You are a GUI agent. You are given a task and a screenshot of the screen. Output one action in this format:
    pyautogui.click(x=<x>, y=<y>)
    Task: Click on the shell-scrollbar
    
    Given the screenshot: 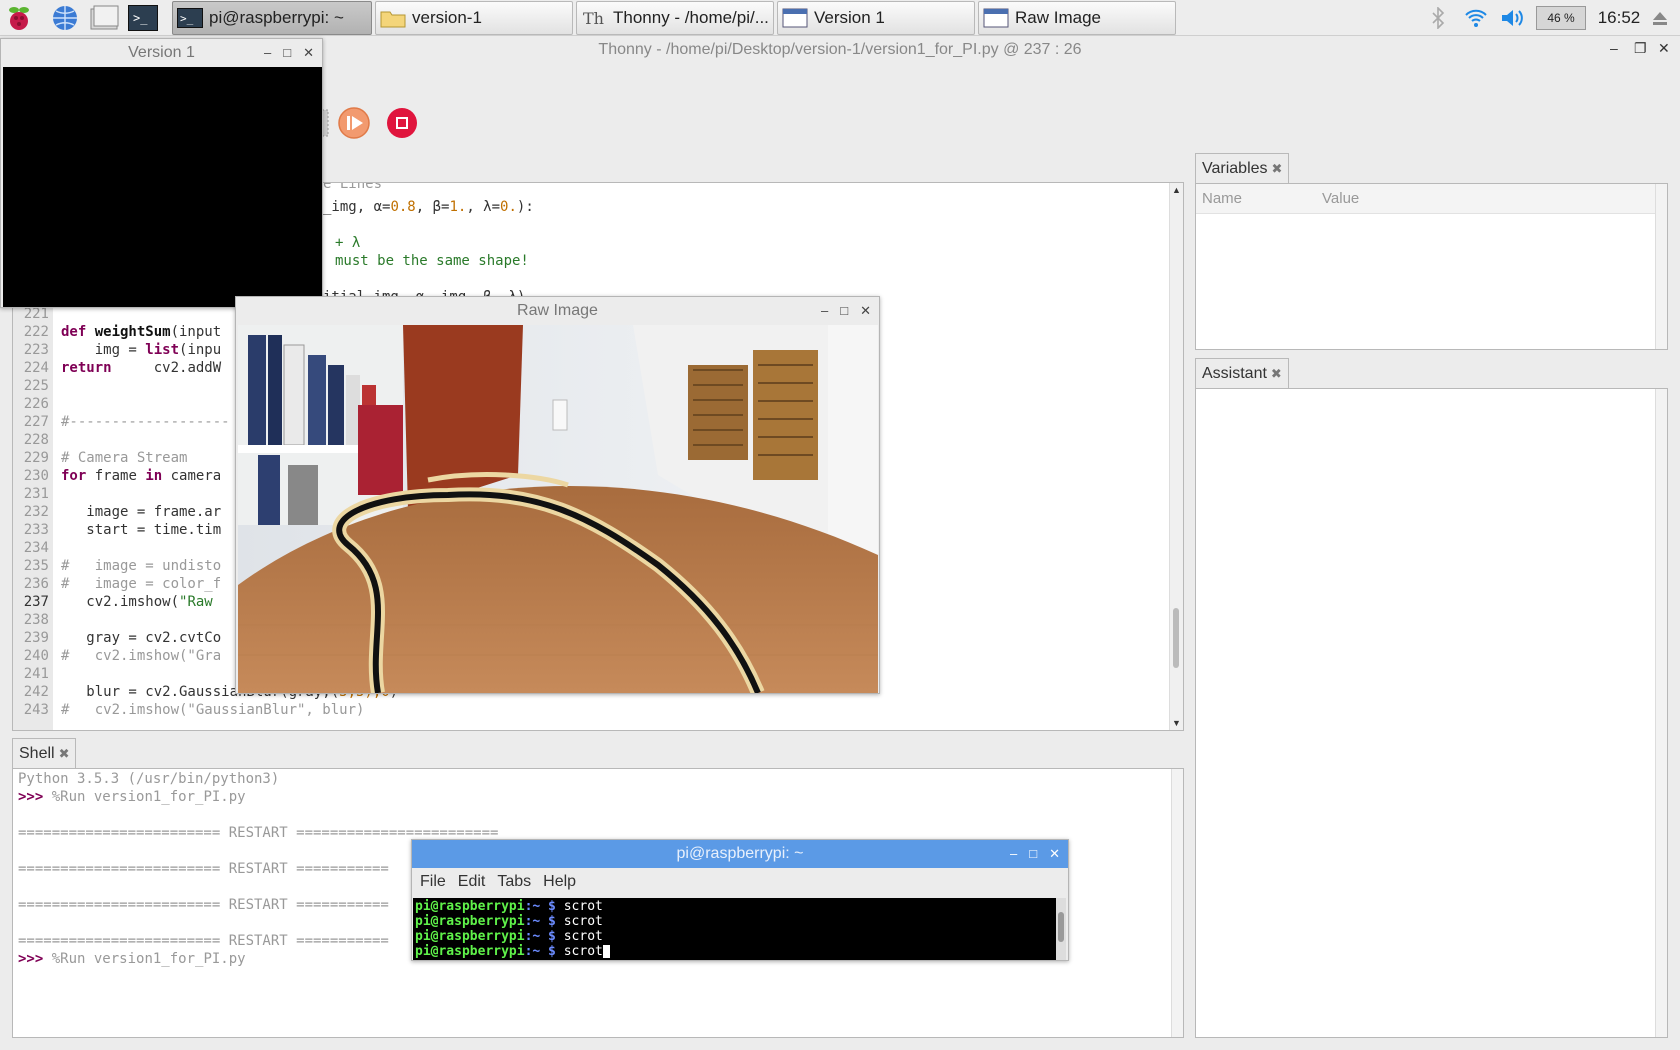 What is the action you would take?
    pyautogui.click(x=1177, y=903)
    